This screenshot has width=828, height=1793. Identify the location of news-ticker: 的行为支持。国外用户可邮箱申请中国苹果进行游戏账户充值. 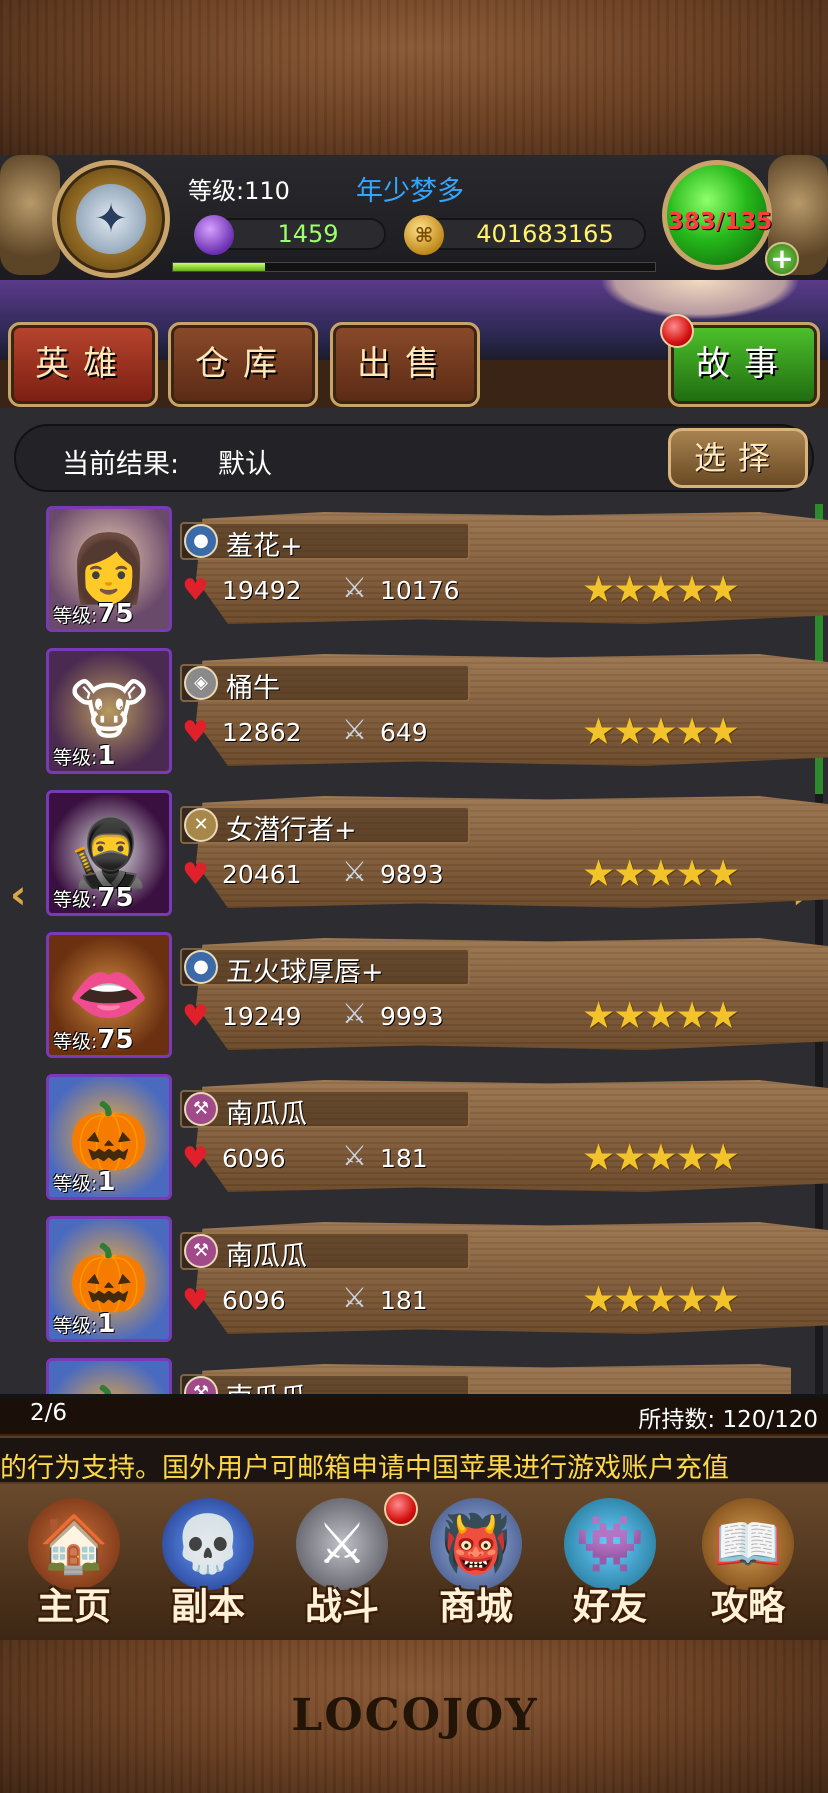
(414, 1460).